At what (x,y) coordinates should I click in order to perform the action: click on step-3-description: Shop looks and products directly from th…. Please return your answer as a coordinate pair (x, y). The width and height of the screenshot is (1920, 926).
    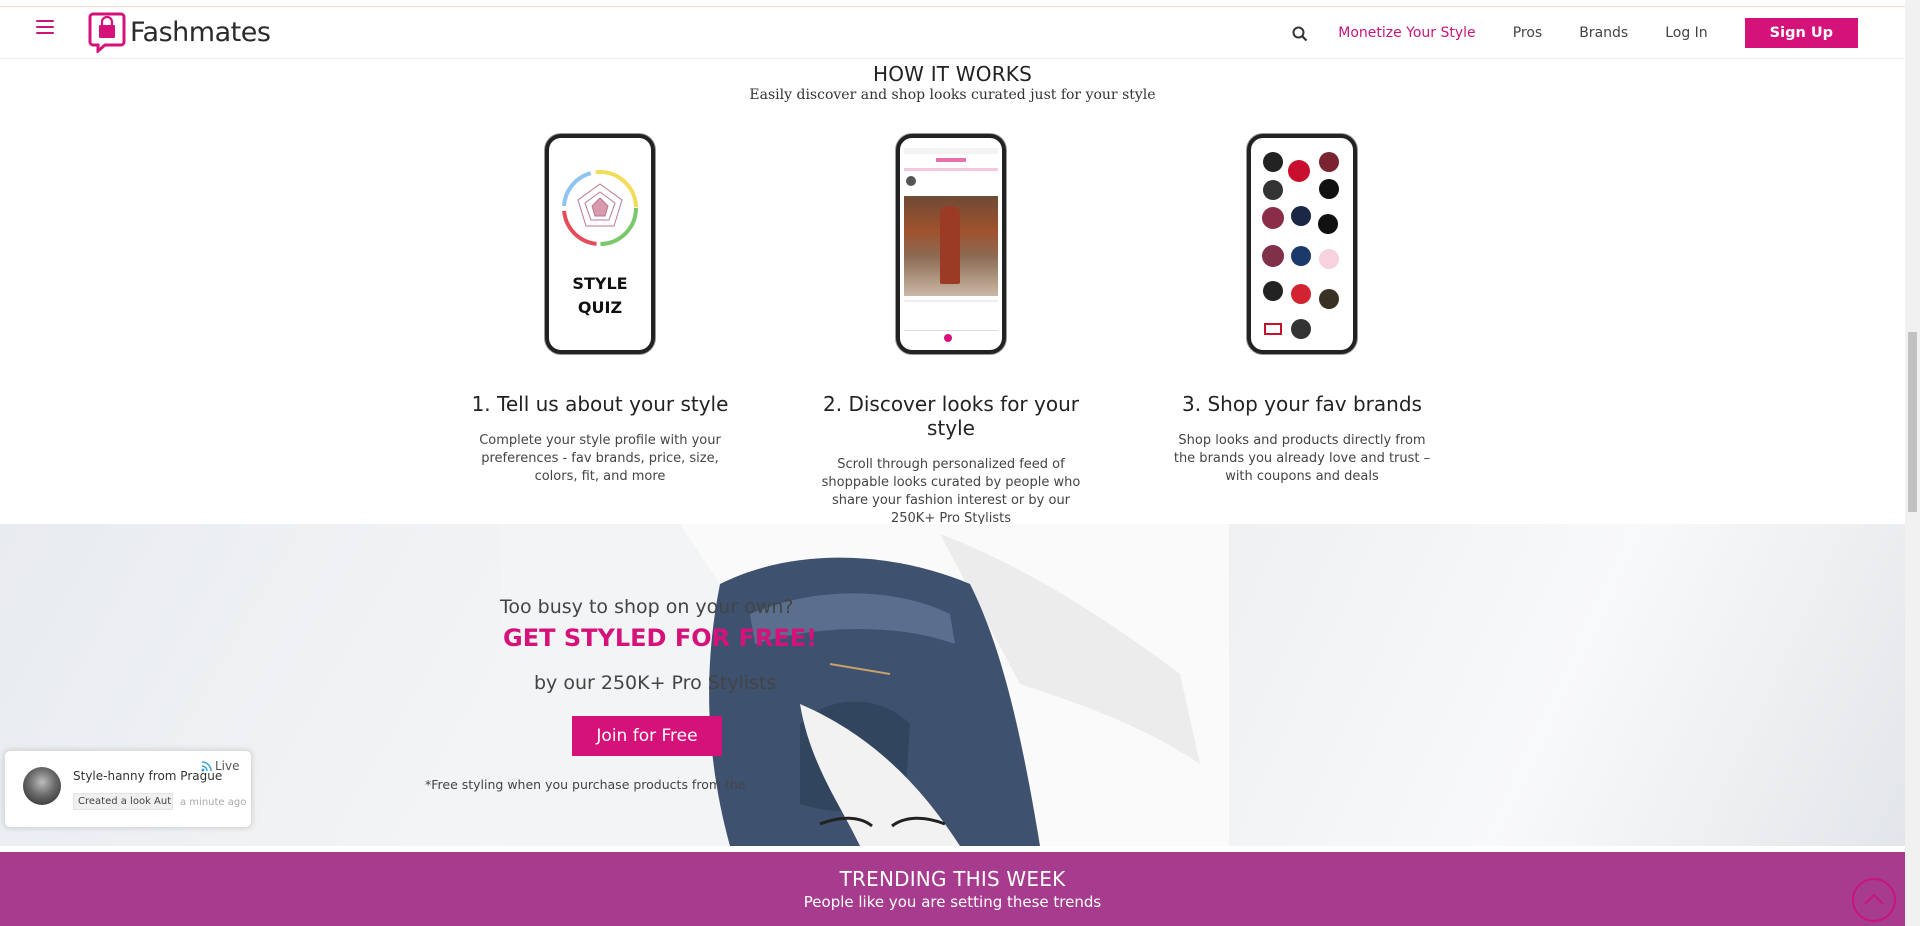
    Looking at the image, I should click on (1302, 458).